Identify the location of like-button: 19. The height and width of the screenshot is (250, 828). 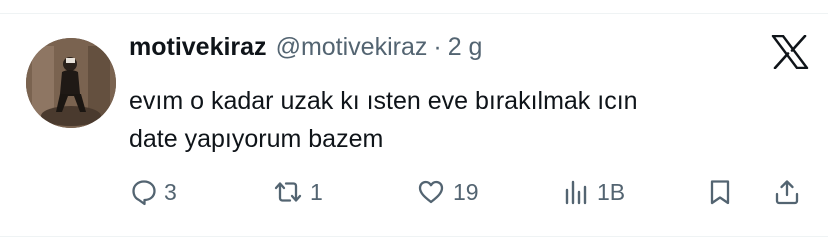
(447, 192).